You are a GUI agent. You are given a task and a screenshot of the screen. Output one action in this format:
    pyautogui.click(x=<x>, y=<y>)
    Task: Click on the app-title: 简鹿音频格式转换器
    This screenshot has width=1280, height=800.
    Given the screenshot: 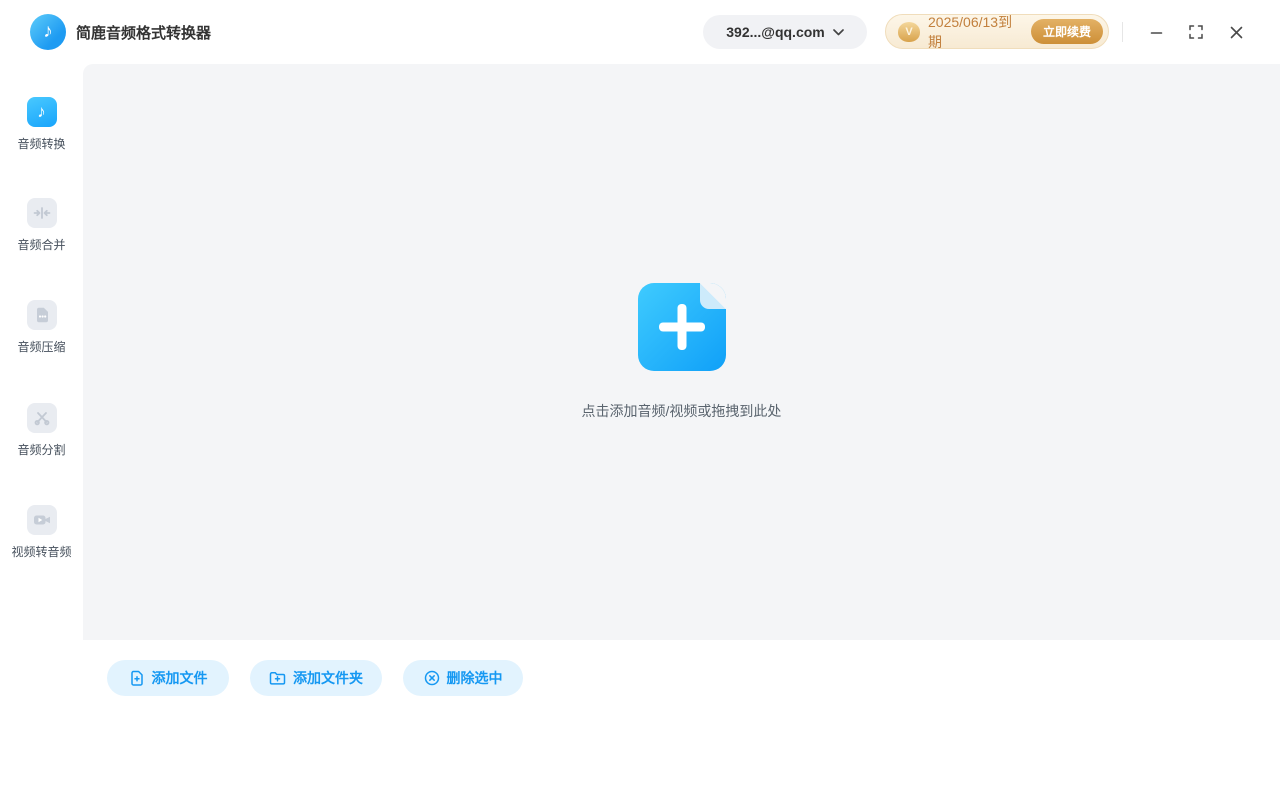 What is the action you would take?
    pyautogui.click(x=144, y=33)
    